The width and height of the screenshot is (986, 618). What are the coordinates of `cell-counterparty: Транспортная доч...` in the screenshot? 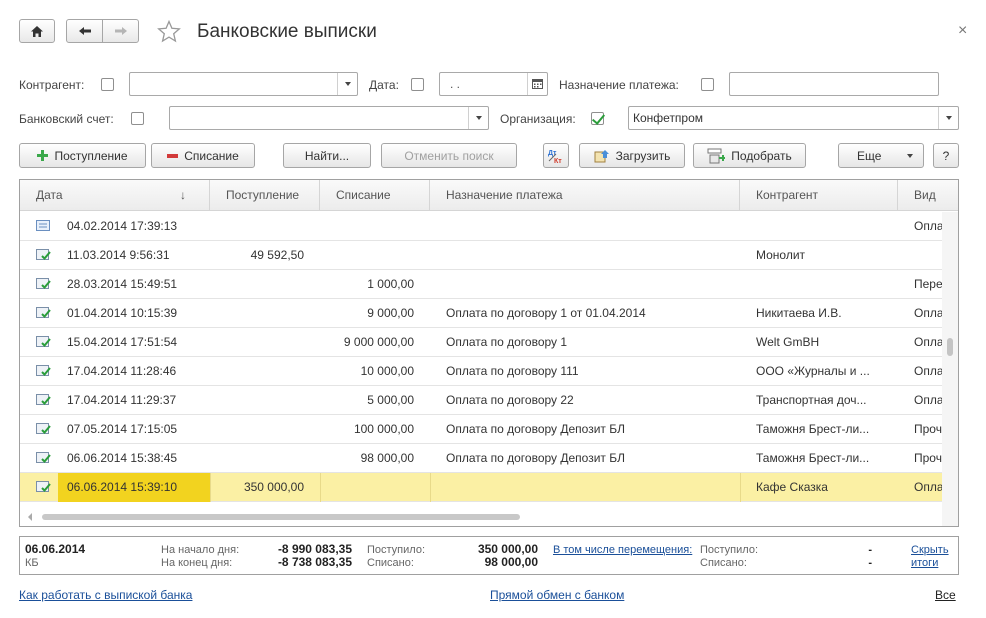 It's located at (811, 400).